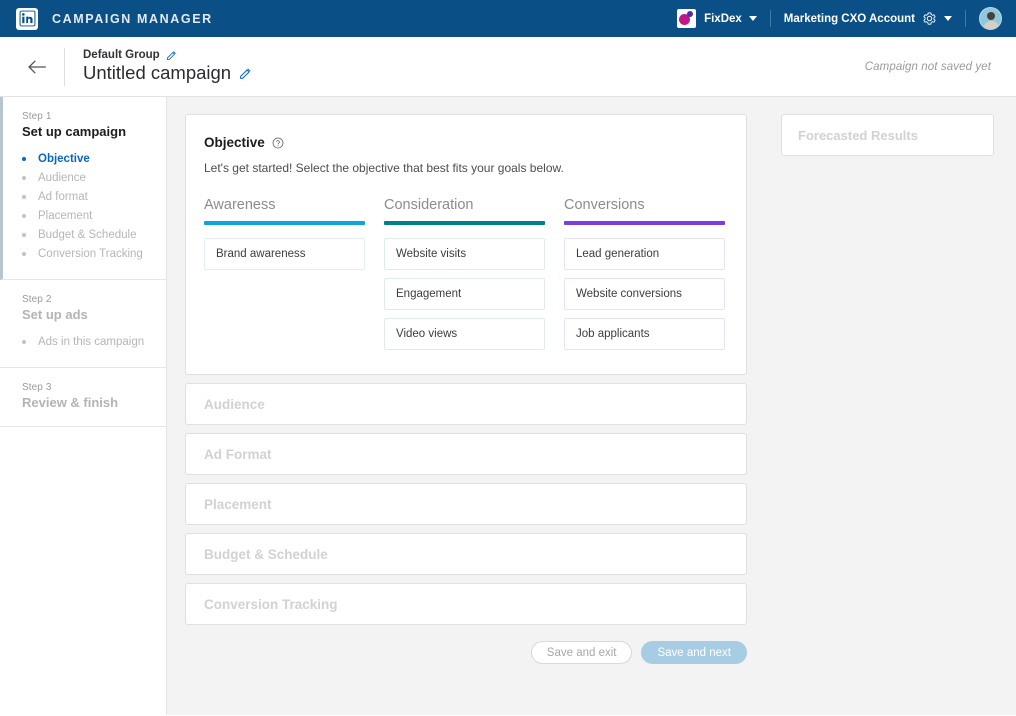  I want to click on objective-column-awareness: Awareness Brand awareness, so click(284, 273).